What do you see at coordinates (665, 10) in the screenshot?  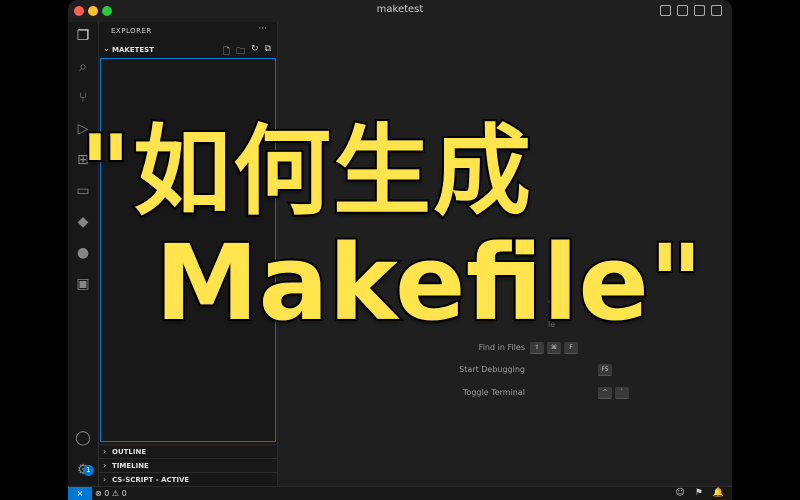 I see `toggle-sidebar-icon` at bounding box center [665, 10].